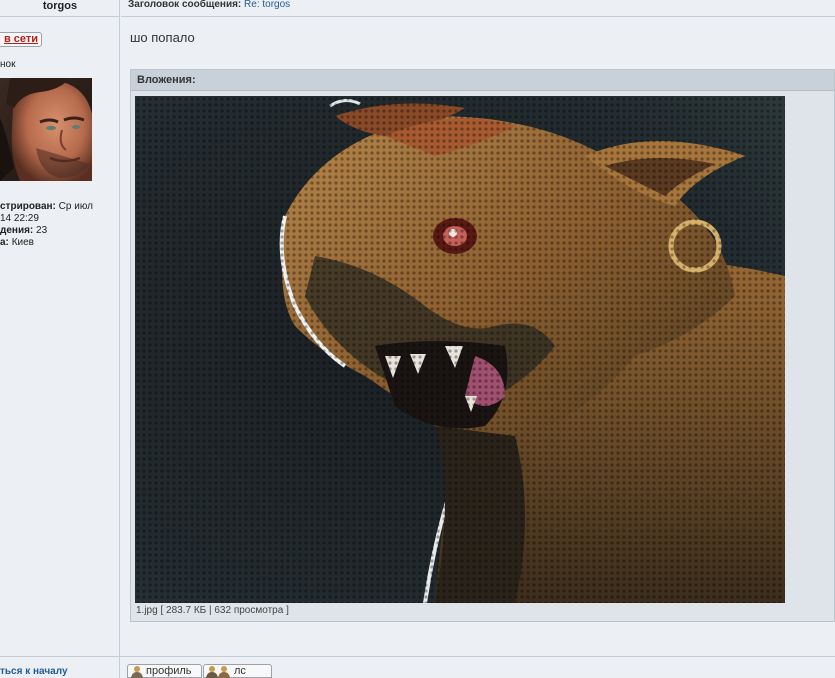 The height and width of the screenshot is (678, 835). Describe the element at coordinates (42, 230) in the screenshot. I see `posts-count: 23` at that location.